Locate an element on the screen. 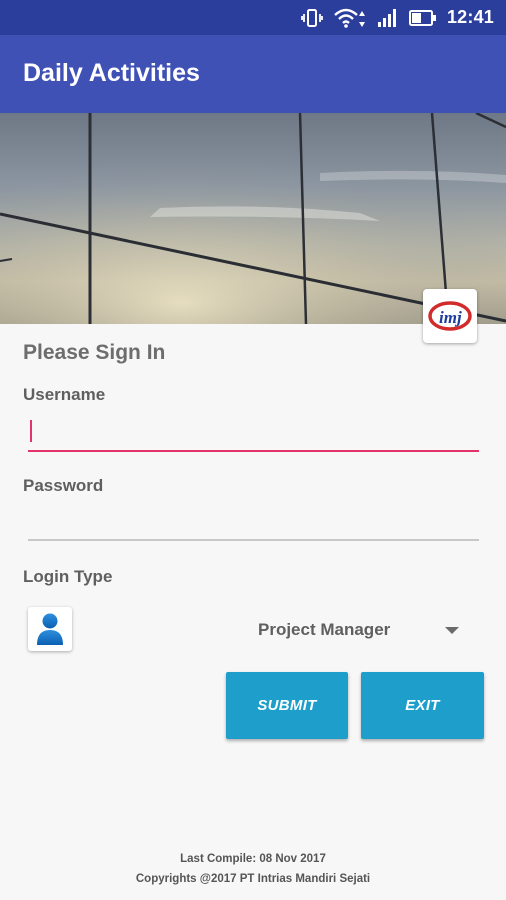 This screenshot has width=506, height=900. password-field is located at coordinates (253, 521).